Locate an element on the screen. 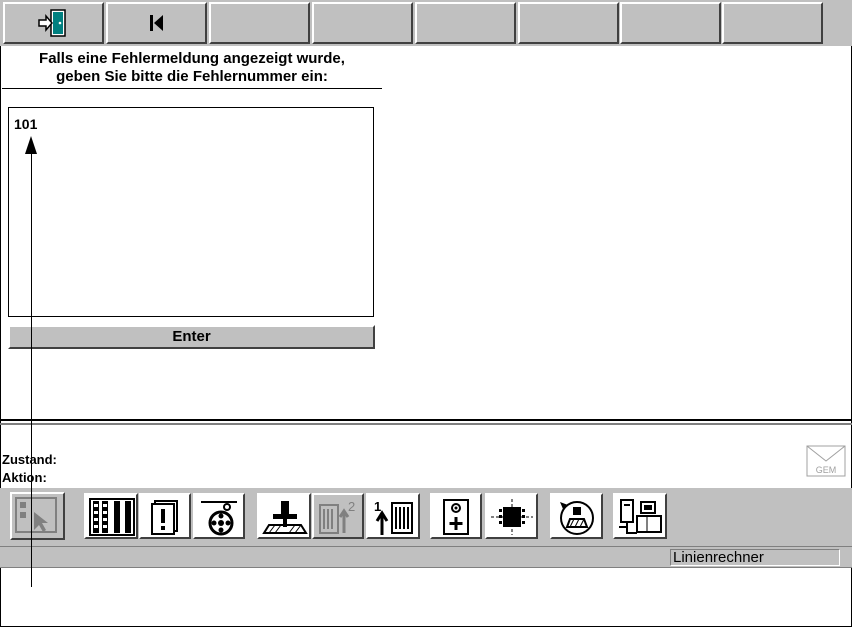  stack-step-1-button: 1 is located at coordinates (393, 516).